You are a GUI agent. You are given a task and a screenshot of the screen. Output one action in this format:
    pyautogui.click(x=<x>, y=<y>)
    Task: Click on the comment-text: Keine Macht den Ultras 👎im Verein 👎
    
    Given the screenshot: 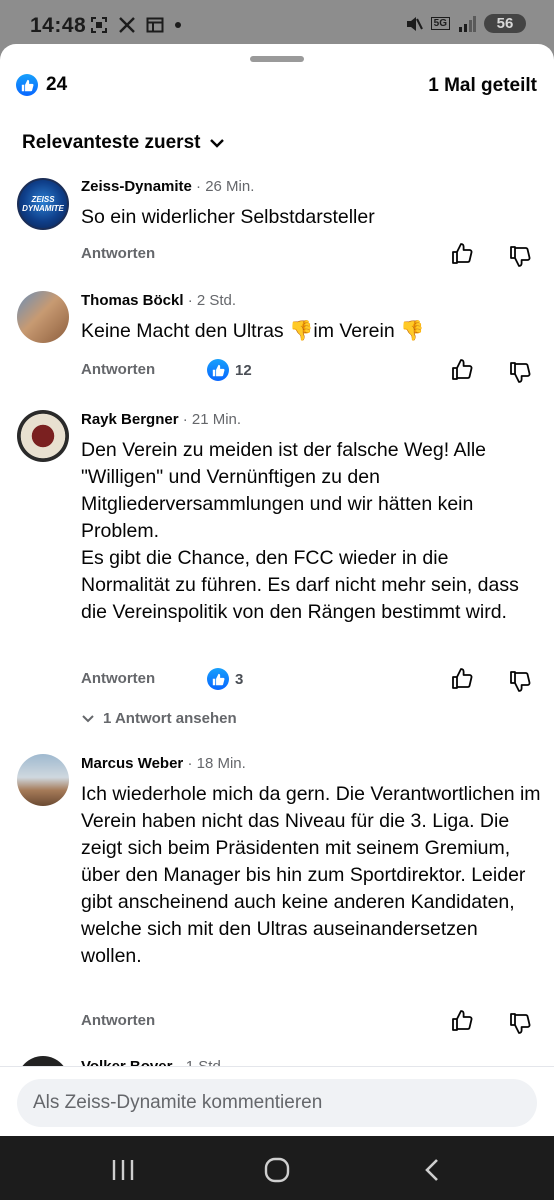 What is the action you would take?
    pyautogui.click(x=253, y=331)
    